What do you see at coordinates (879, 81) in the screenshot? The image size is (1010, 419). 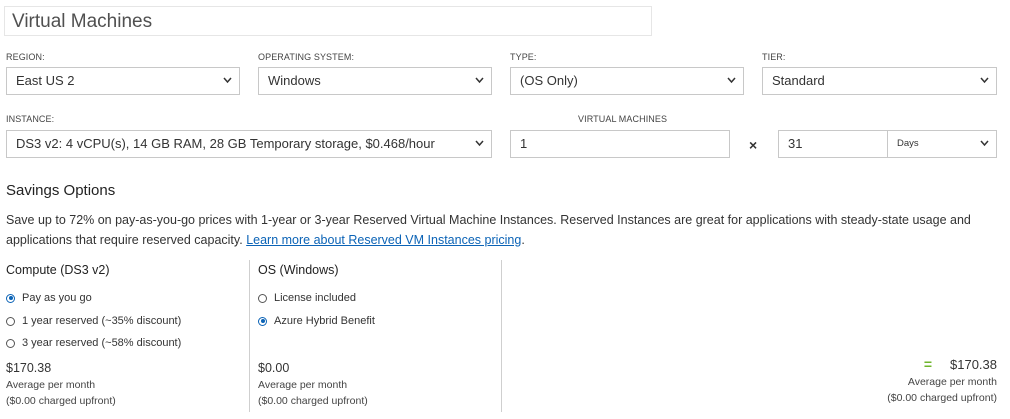 I see `tier-select: Standard` at bounding box center [879, 81].